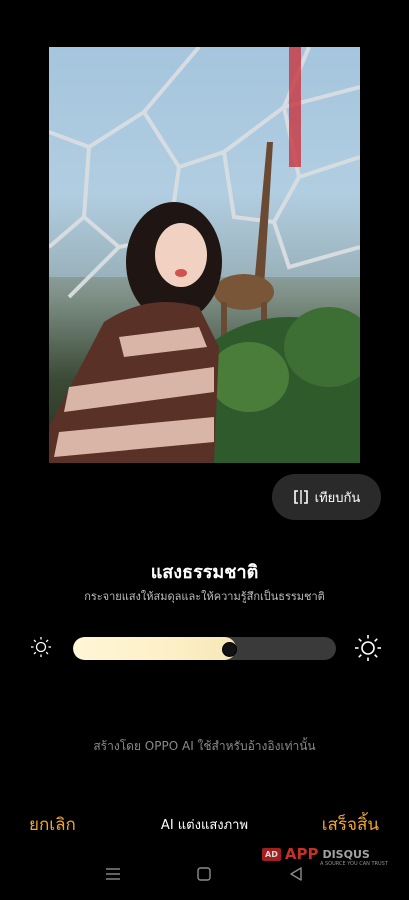 This screenshot has width=409, height=900. Describe the element at coordinates (230, 649) in the screenshot. I see `slider-handle` at that location.